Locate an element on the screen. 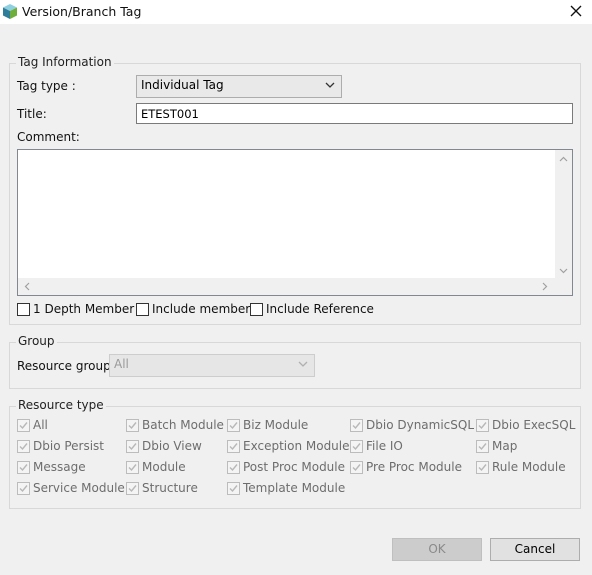 The width and height of the screenshot is (592, 575). resource-type-message-checkbox: Message is located at coordinates (51, 467).